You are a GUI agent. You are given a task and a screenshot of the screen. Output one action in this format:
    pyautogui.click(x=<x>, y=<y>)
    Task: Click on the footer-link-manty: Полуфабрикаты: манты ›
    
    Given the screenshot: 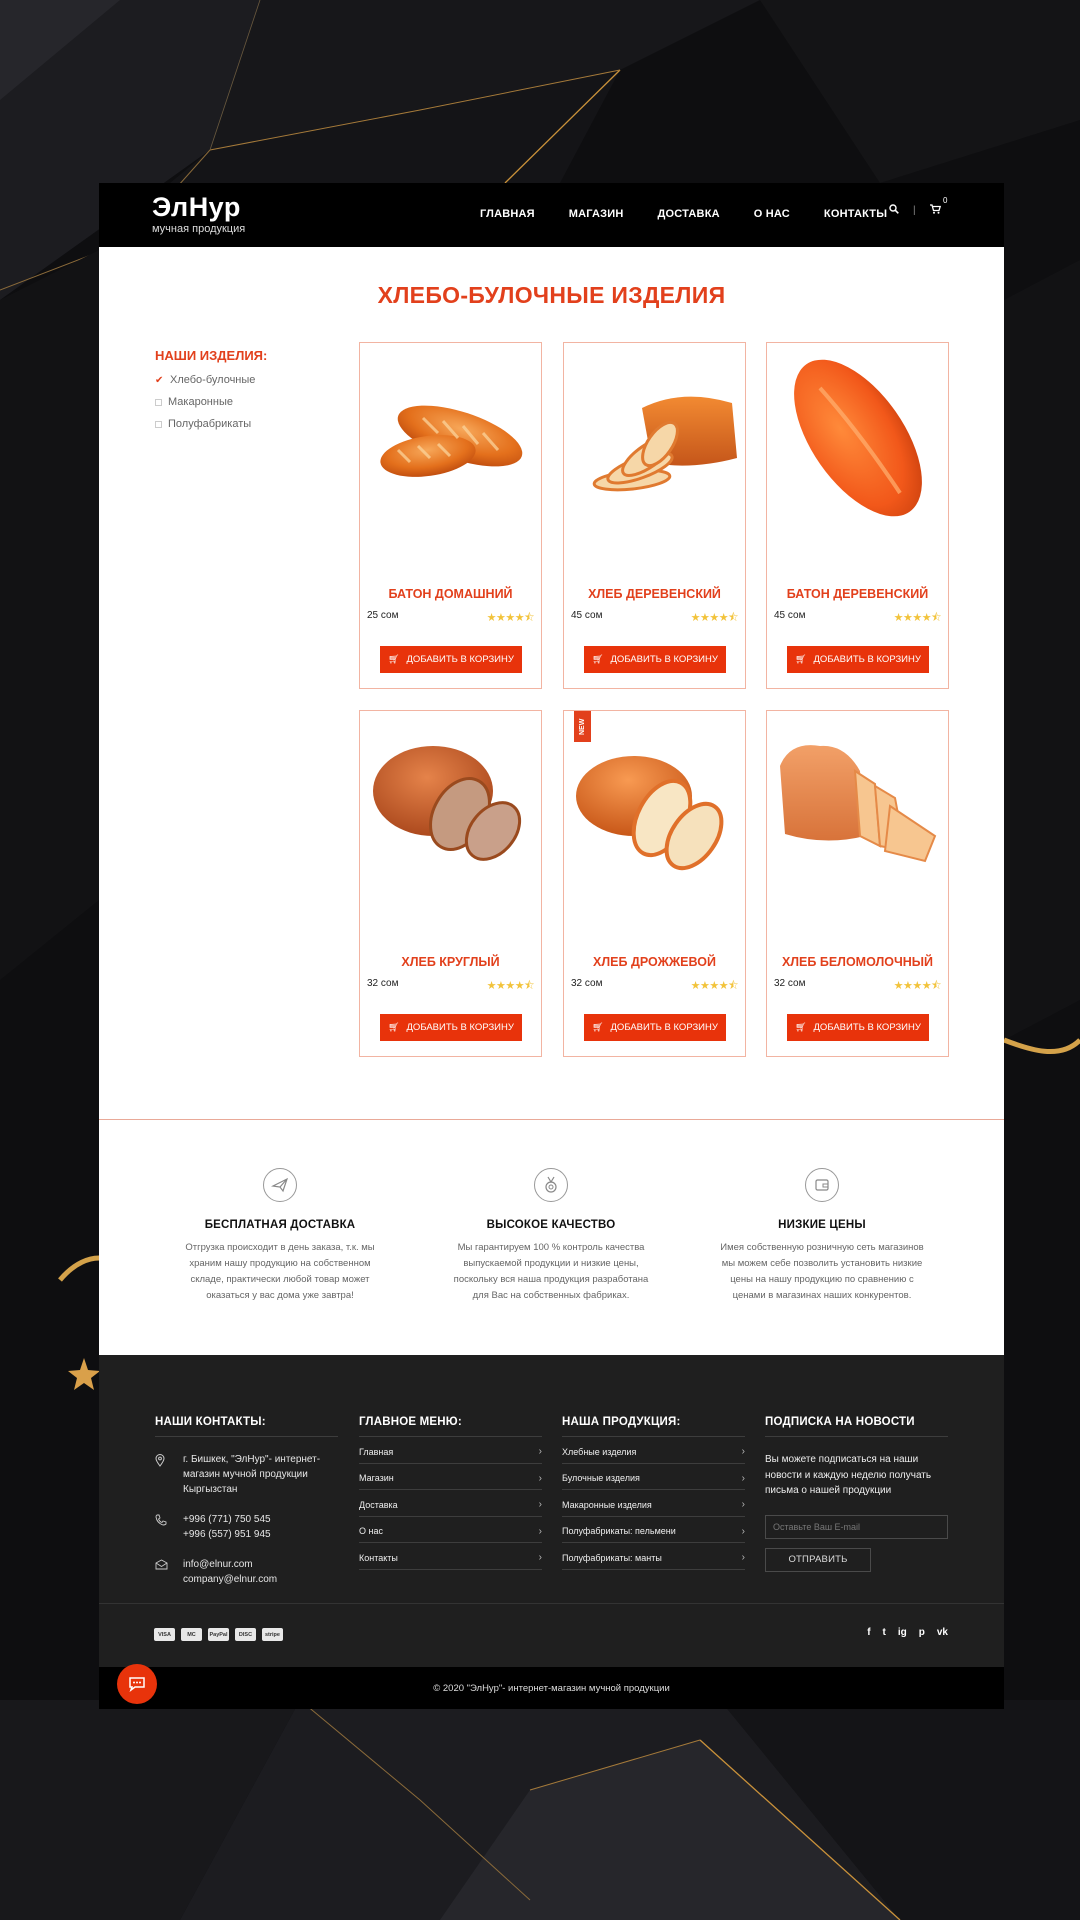 What is the action you would take?
    pyautogui.click(x=653, y=1556)
    